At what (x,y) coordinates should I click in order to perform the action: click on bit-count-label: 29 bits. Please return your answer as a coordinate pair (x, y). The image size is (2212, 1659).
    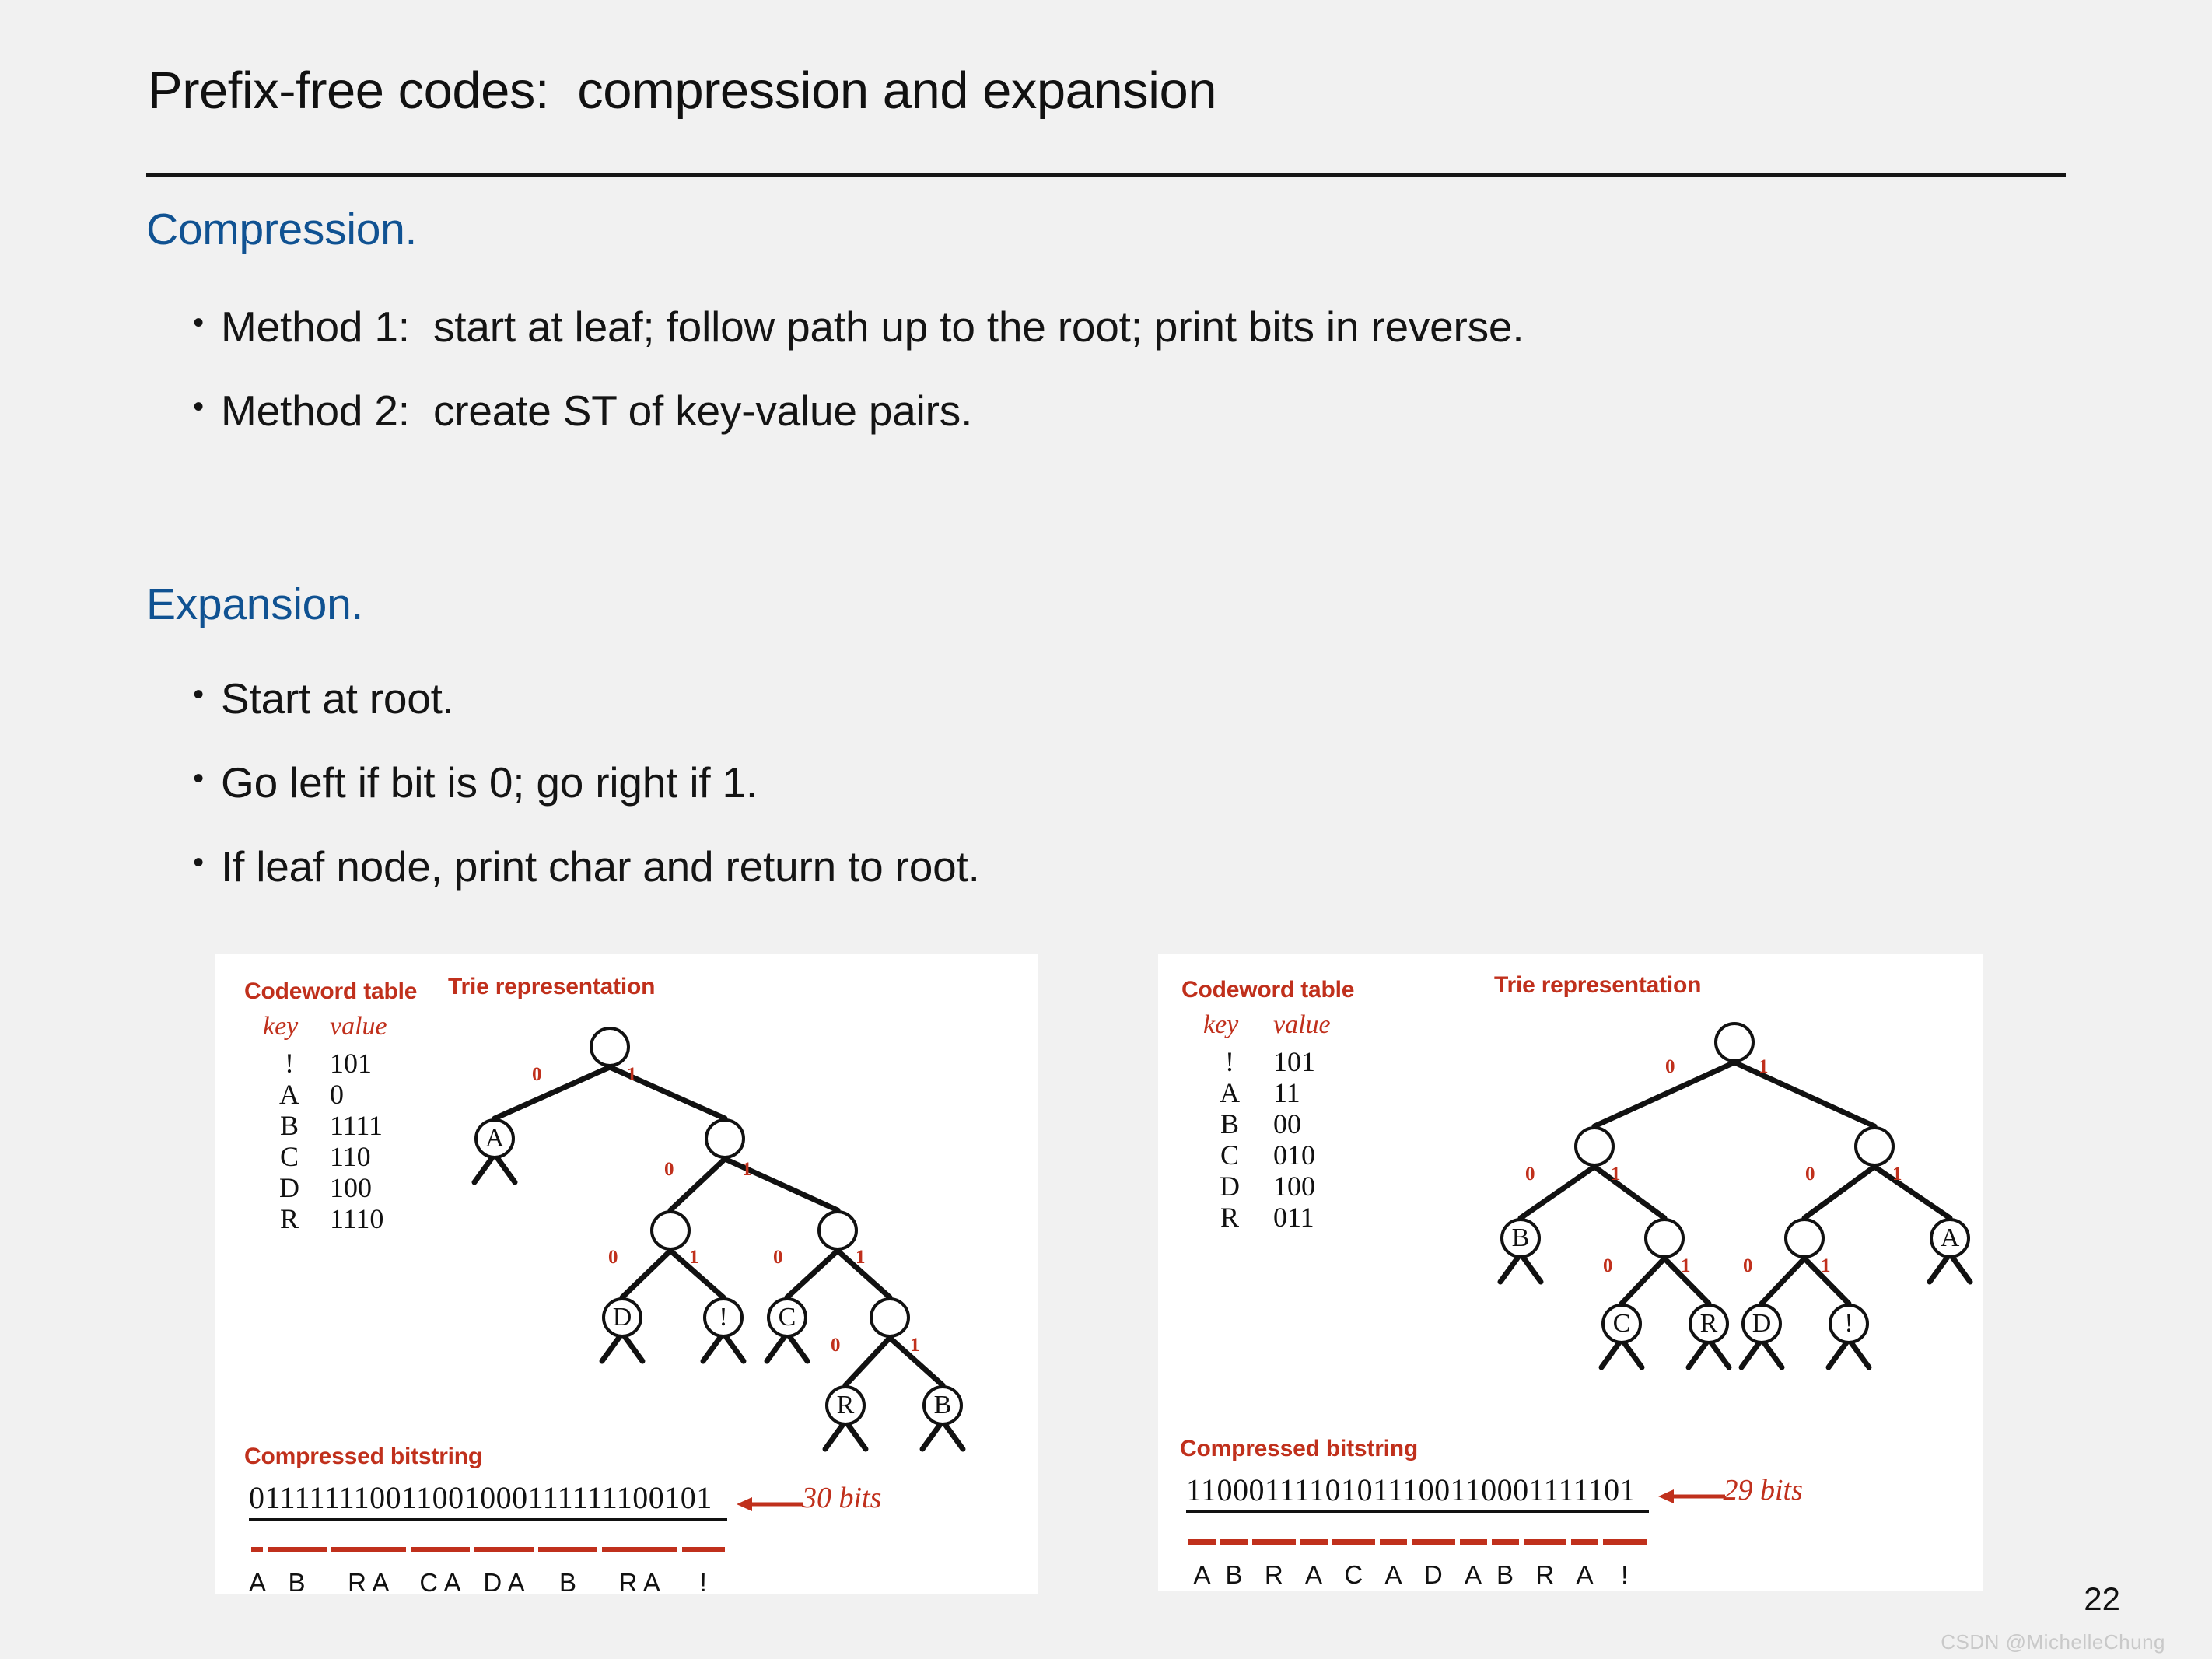
    Looking at the image, I should click on (1763, 1490).